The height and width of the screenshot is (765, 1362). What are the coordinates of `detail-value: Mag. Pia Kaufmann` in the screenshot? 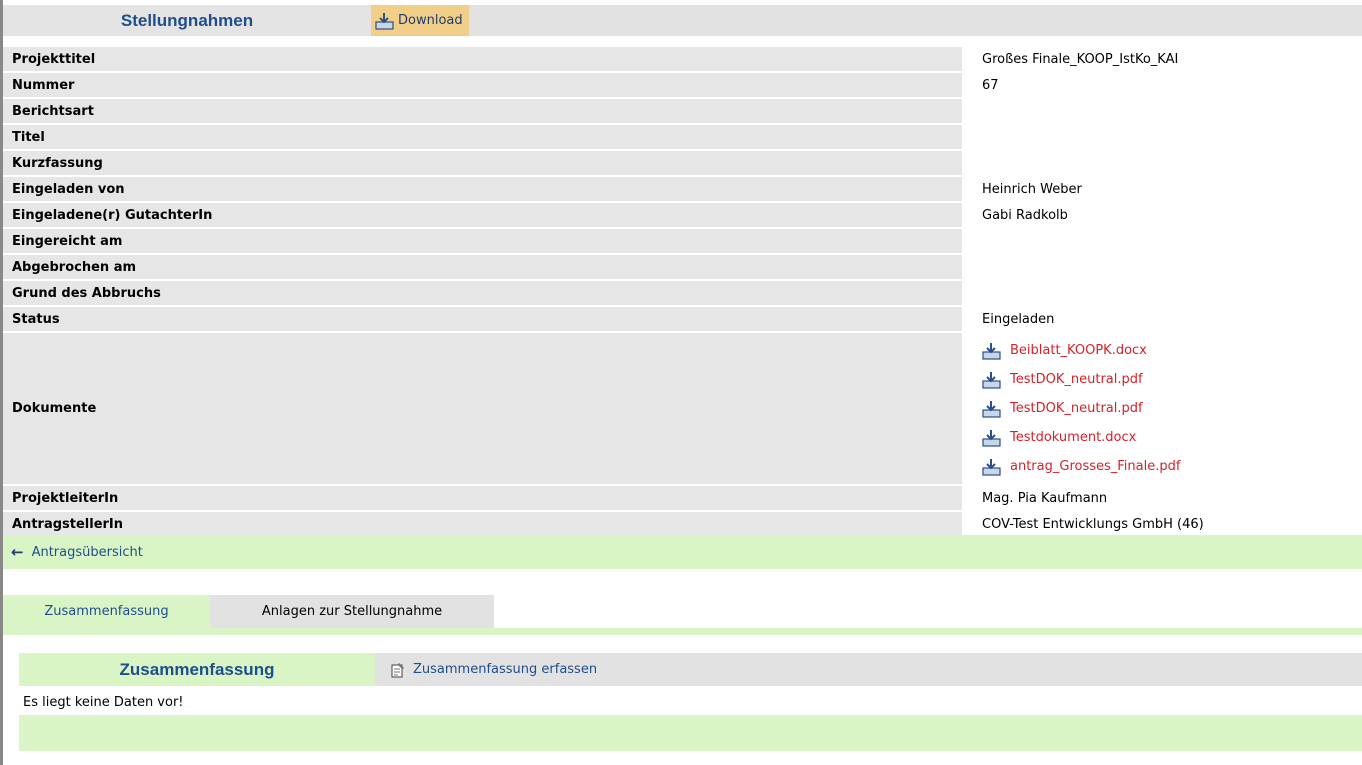 It's located at (1045, 498).